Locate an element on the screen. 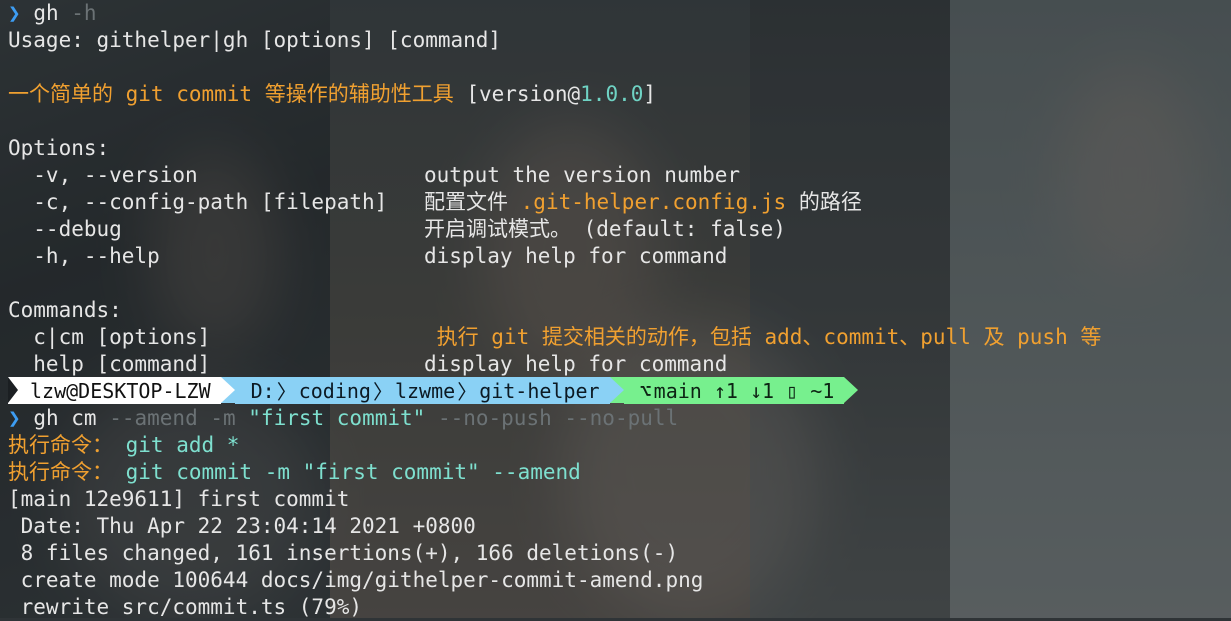 The height and width of the screenshot is (621, 1231). usage-line: Usage: githelper|gh [options] [command] is located at coordinates (255, 40).